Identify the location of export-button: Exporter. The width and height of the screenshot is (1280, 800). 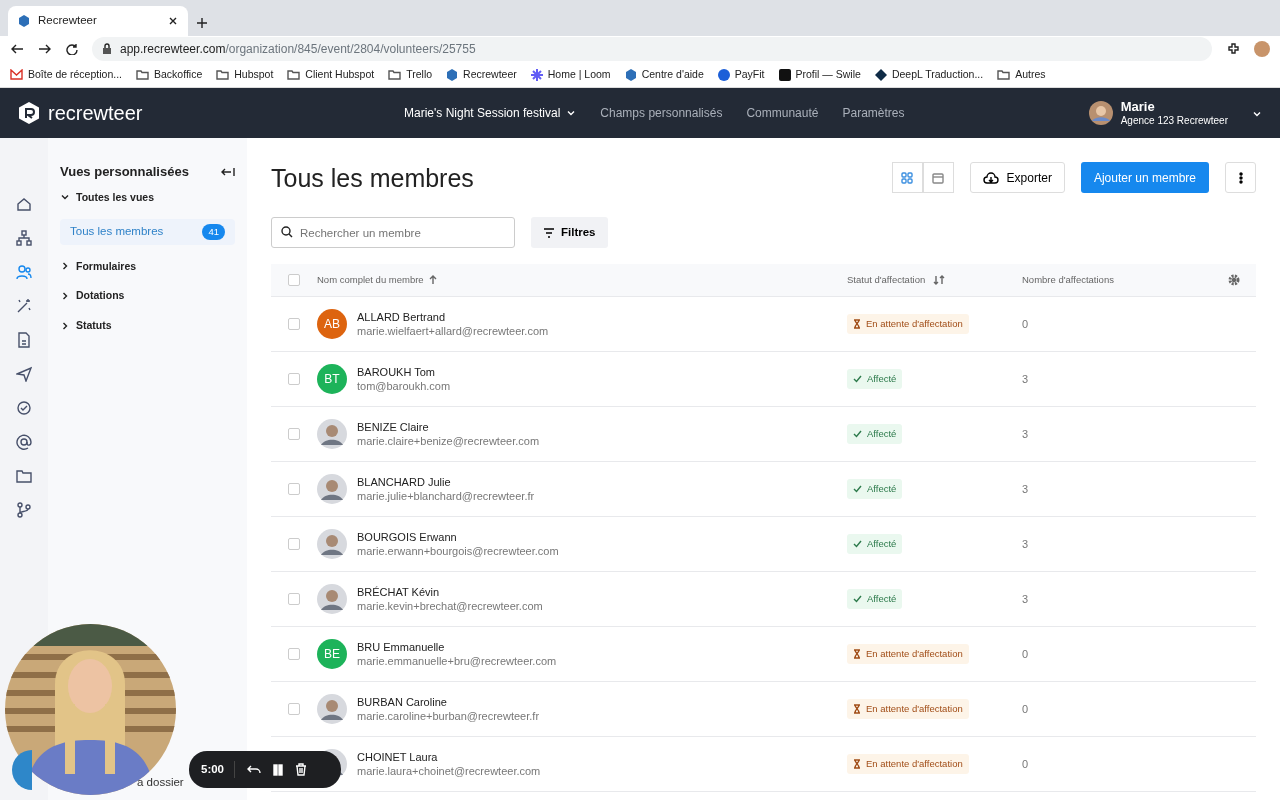
(1017, 177).